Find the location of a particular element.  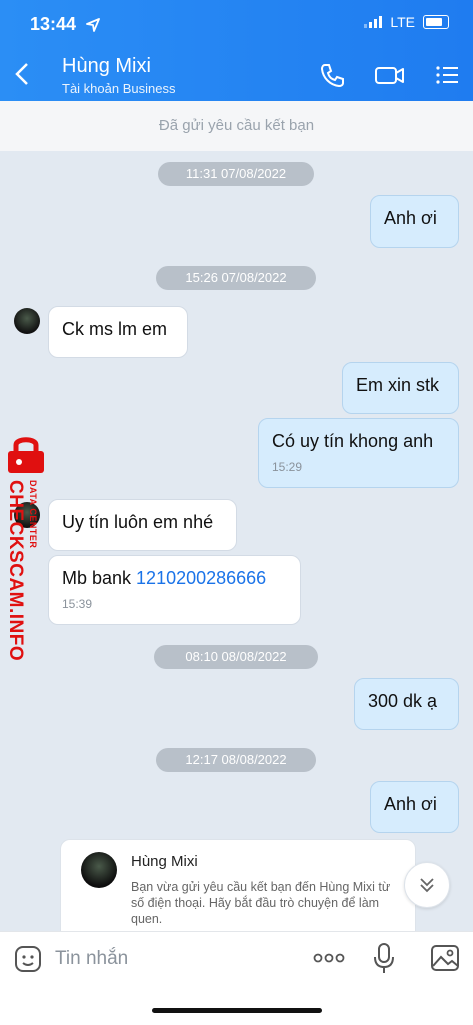

date-separator: 12:17 08/08/2022 is located at coordinates (236, 760).